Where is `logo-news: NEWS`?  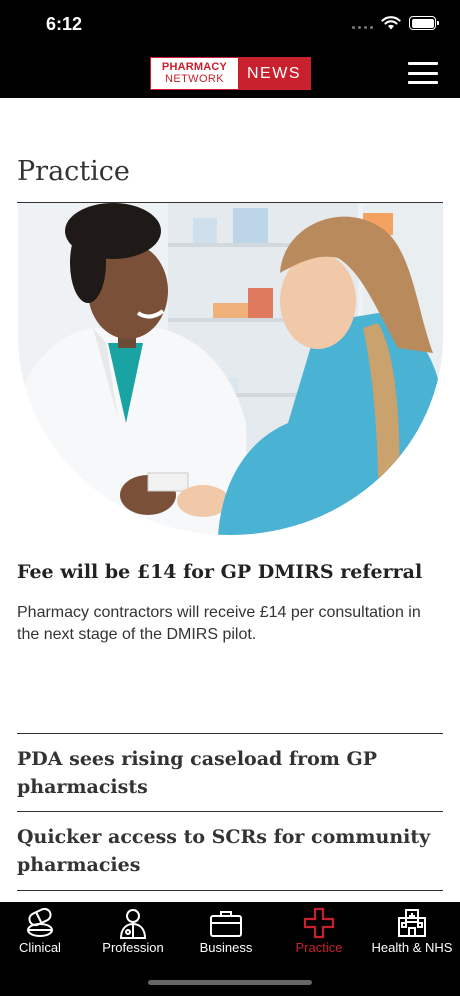 logo-news: NEWS is located at coordinates (274, 73).